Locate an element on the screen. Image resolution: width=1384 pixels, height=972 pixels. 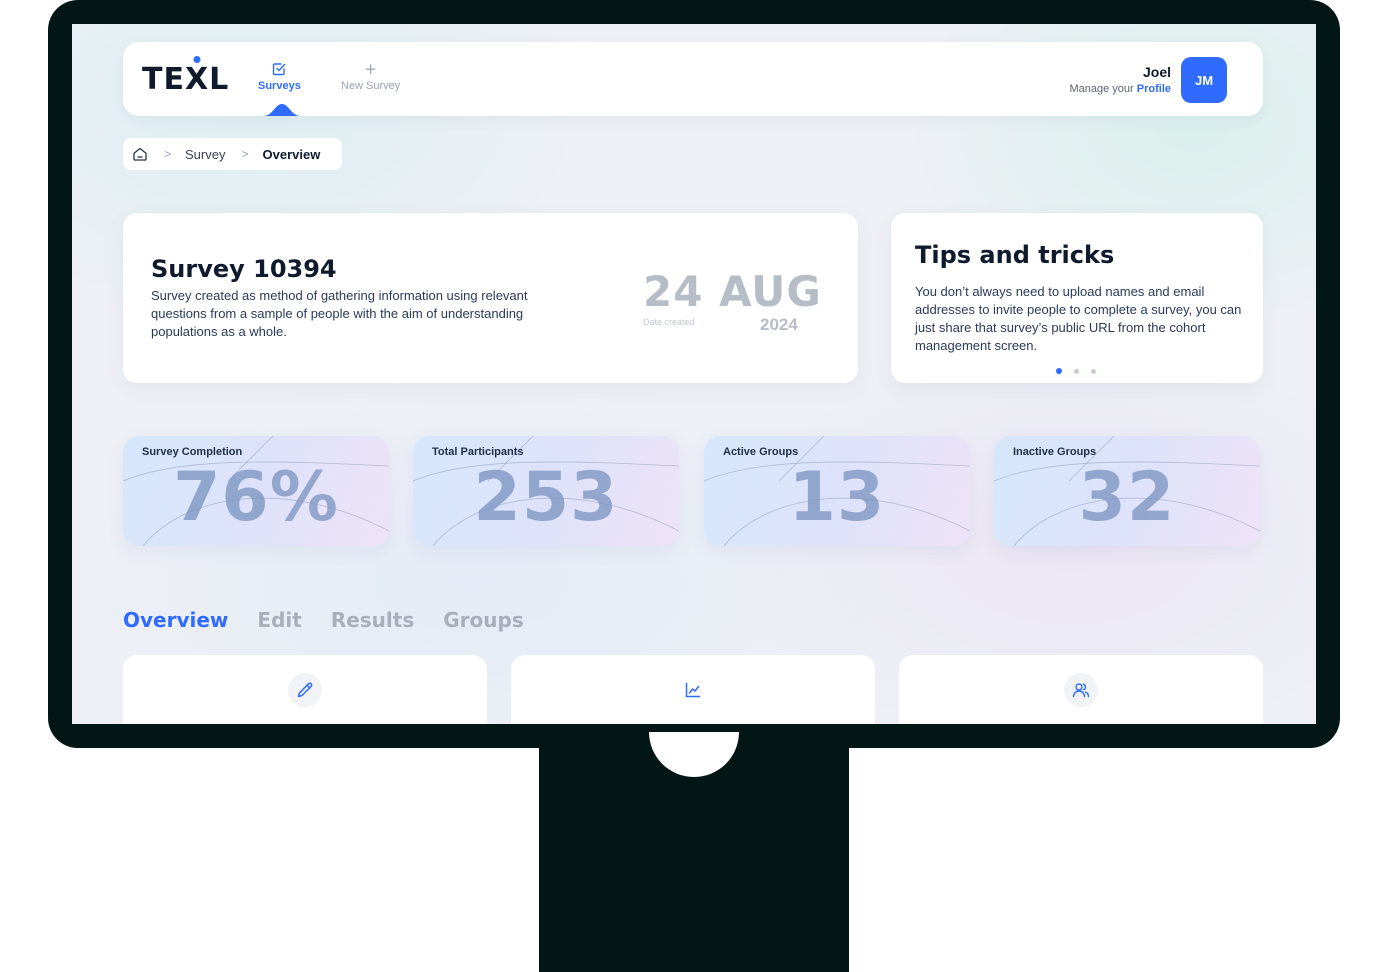
nav-surveys: Surveys is located at coordinates (279, 77).